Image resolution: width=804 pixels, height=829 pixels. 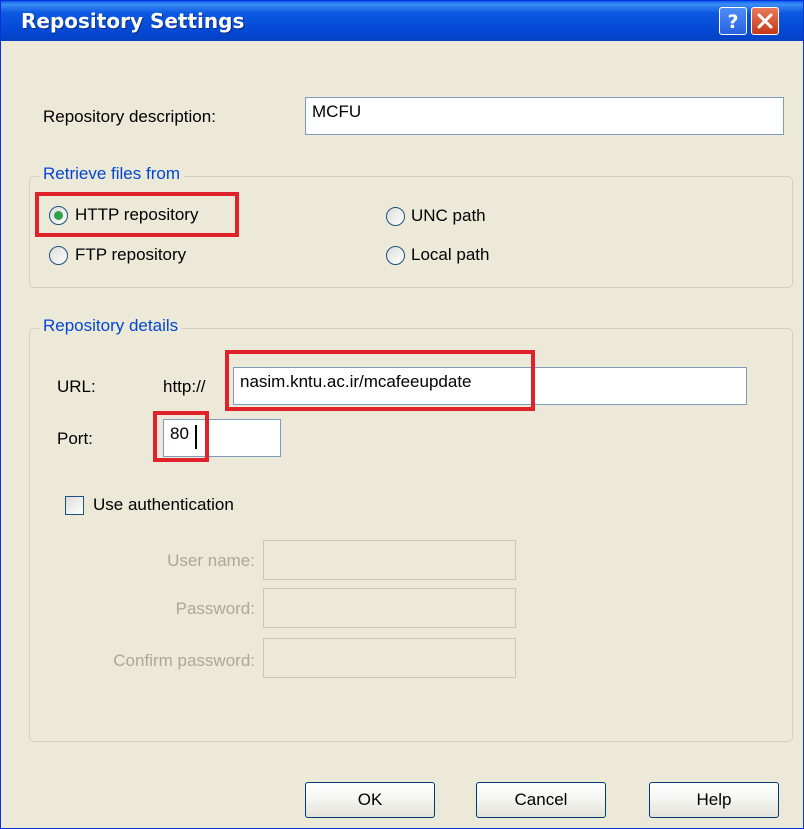 I want to click on ftp-repository-label: FTP repository, so click(x=130, y=255).